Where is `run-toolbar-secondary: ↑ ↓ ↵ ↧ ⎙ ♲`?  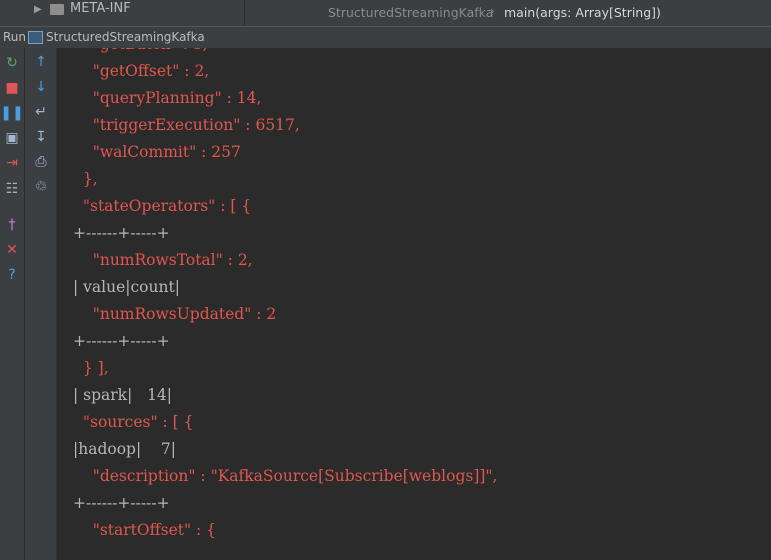 run-toolbar-secondary: ↑ ↓ ↵ ↧ ⎙ ♲ is located at coordinates (41, 304).